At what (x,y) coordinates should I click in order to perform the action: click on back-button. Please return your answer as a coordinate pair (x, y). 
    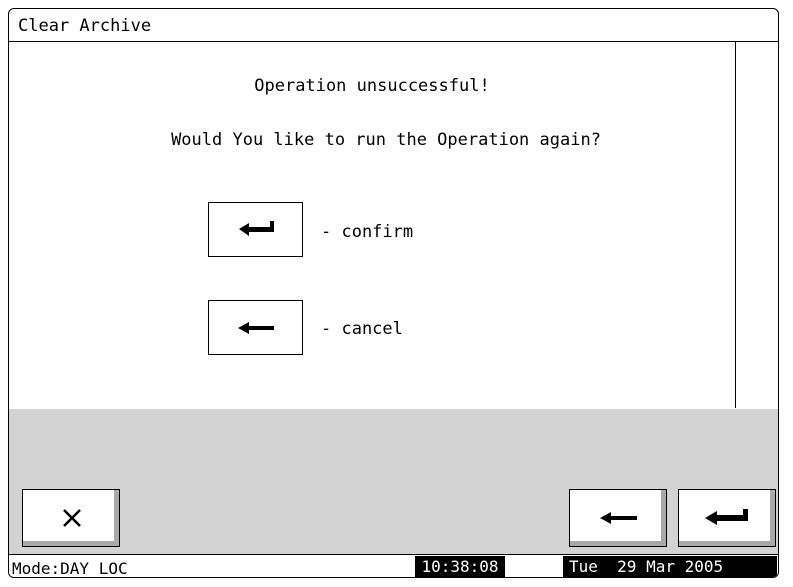
    Looking at the image, I should click on (618, 518).